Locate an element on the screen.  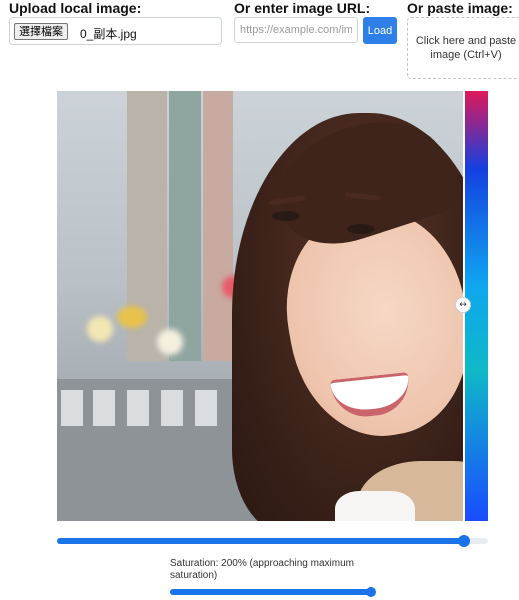
file-input: 選擇檔案 0_副本.jpg is located at coordinates (115, 31).